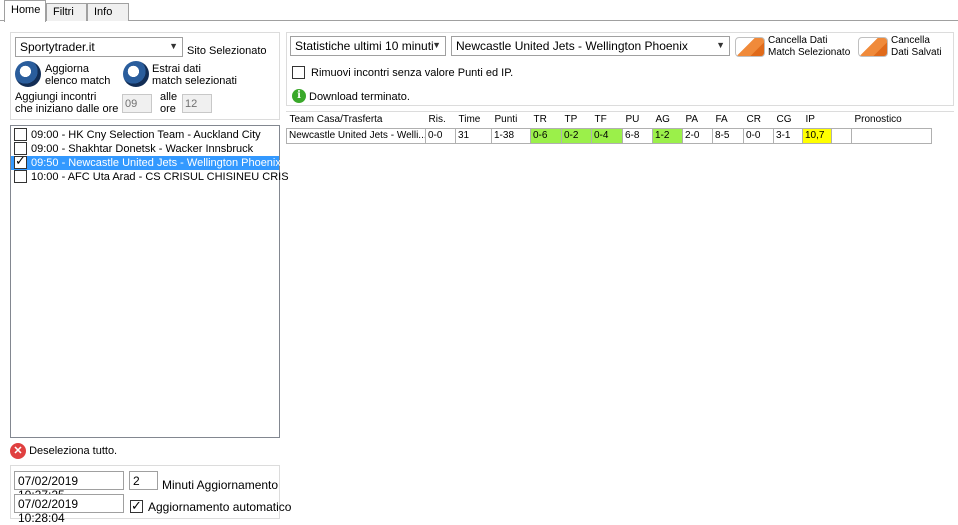 Image resolution: width=958 pixels, height=525 pixels. What do you see at coordinates (137, 103) in the screenshot?
I see `from-hour-input: 09` at bounding box center [137, 103].